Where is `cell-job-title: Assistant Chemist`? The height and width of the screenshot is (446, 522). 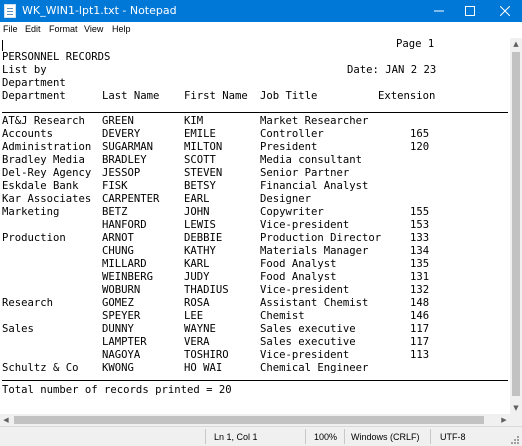
cell-job-title: Assistant Chemist is located at coordinates (314, 303).